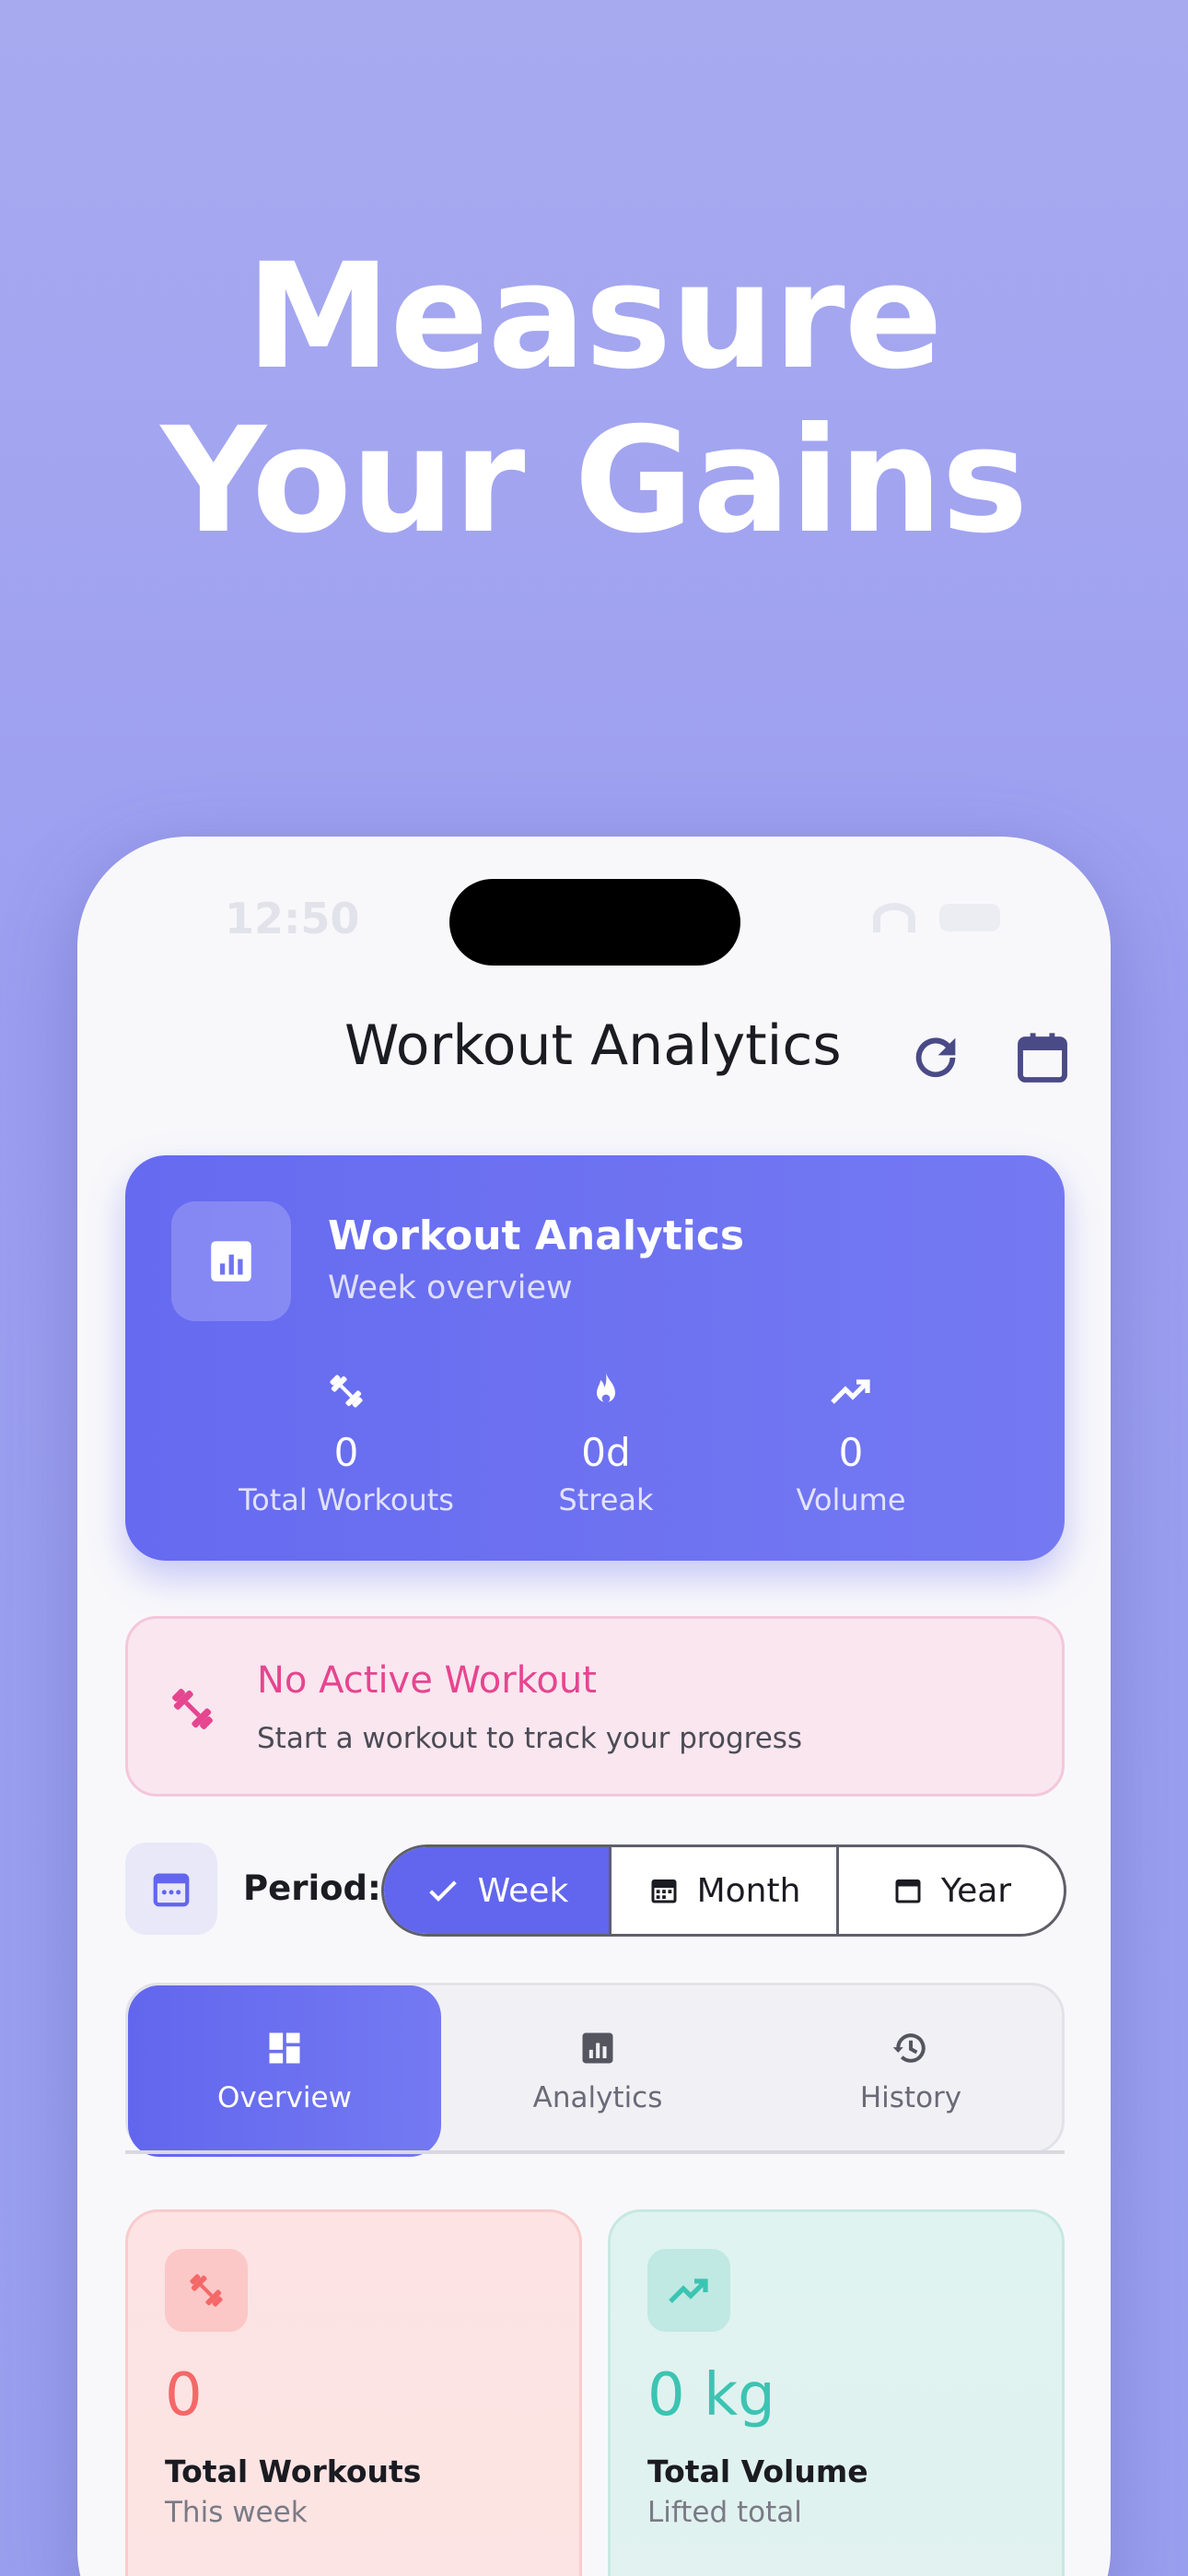 The width and height of the screenshot is (1188, 2576). Describe the element at coordinates (346, 1499) in the screenshot. I see `hero-stat-label: Total Workouts` at that location.